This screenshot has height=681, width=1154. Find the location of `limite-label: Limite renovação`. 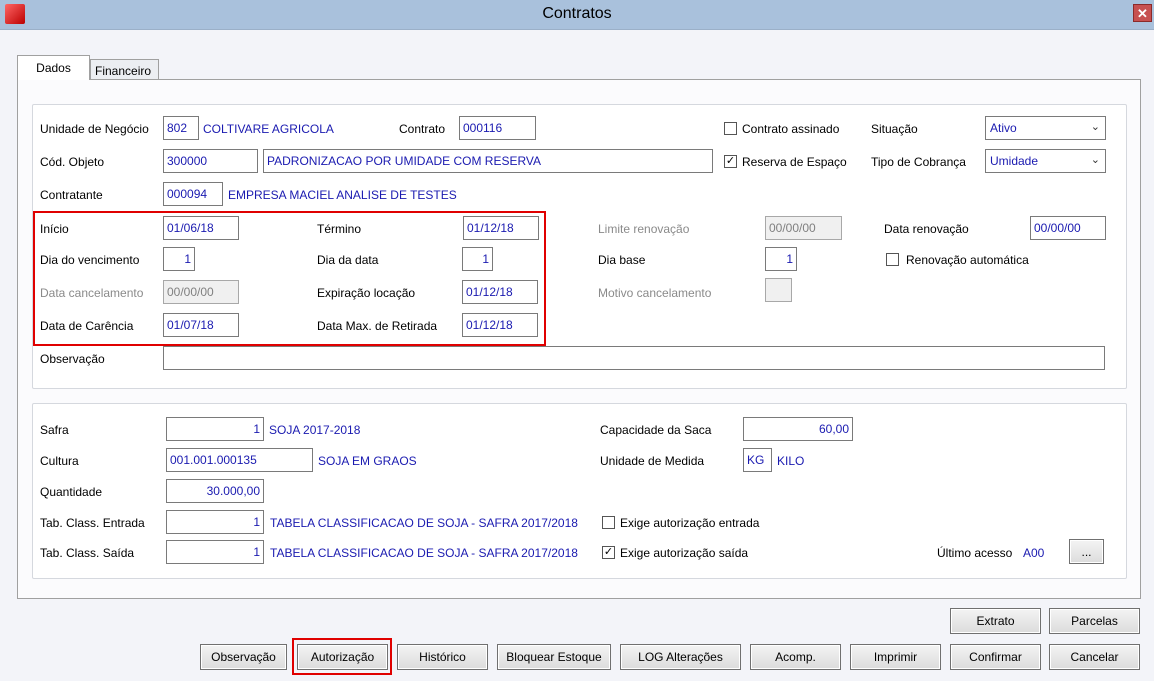

limite-label: Limite renovação is located at coordinates (644, 229).